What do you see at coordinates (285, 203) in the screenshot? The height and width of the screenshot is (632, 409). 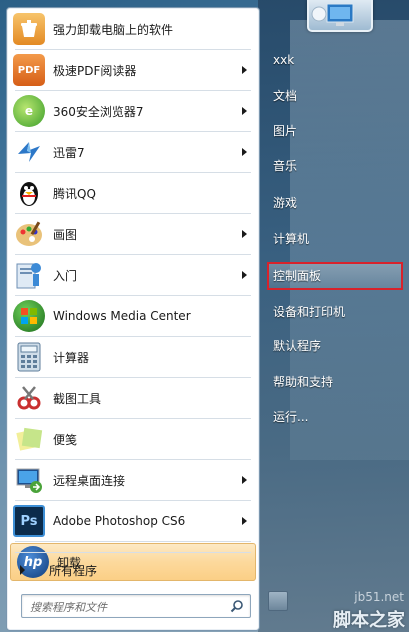 I see `right-item-games: 游戏` at bounding box center [285, 203].